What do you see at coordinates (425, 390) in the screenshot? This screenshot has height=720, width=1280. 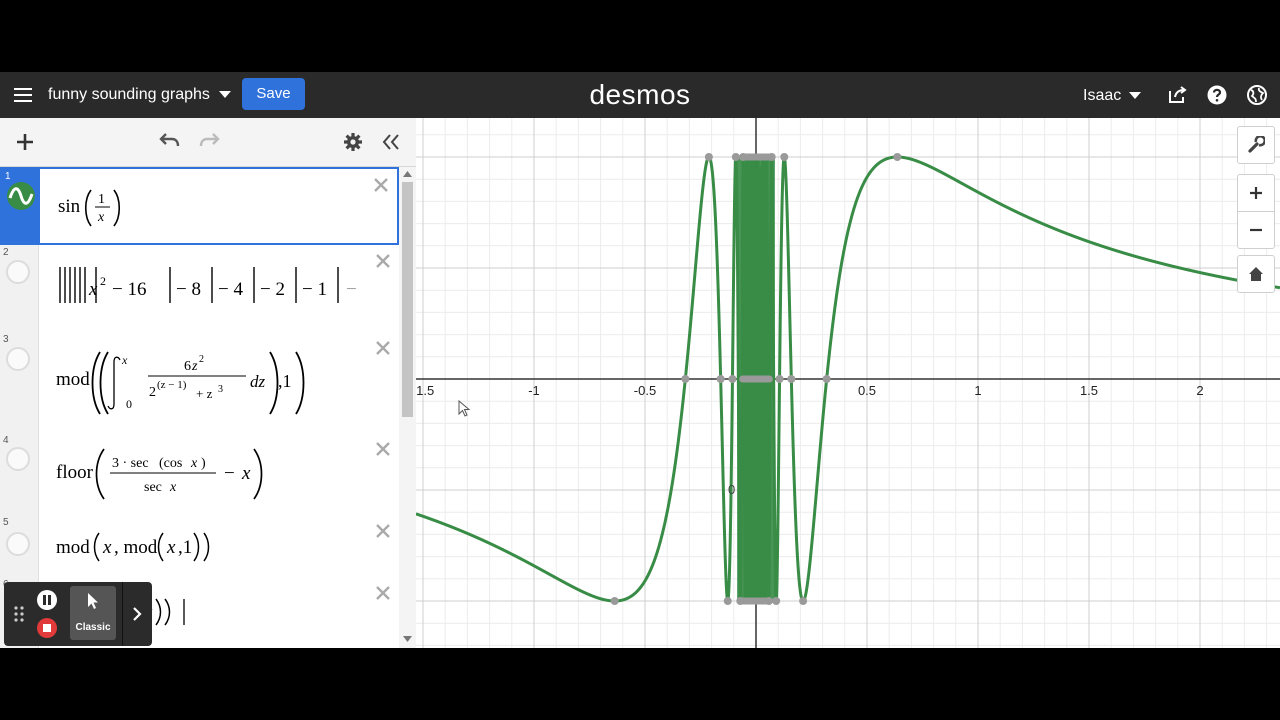 I see `x-tick-label: -1.5` at bounding box center [425, 390].